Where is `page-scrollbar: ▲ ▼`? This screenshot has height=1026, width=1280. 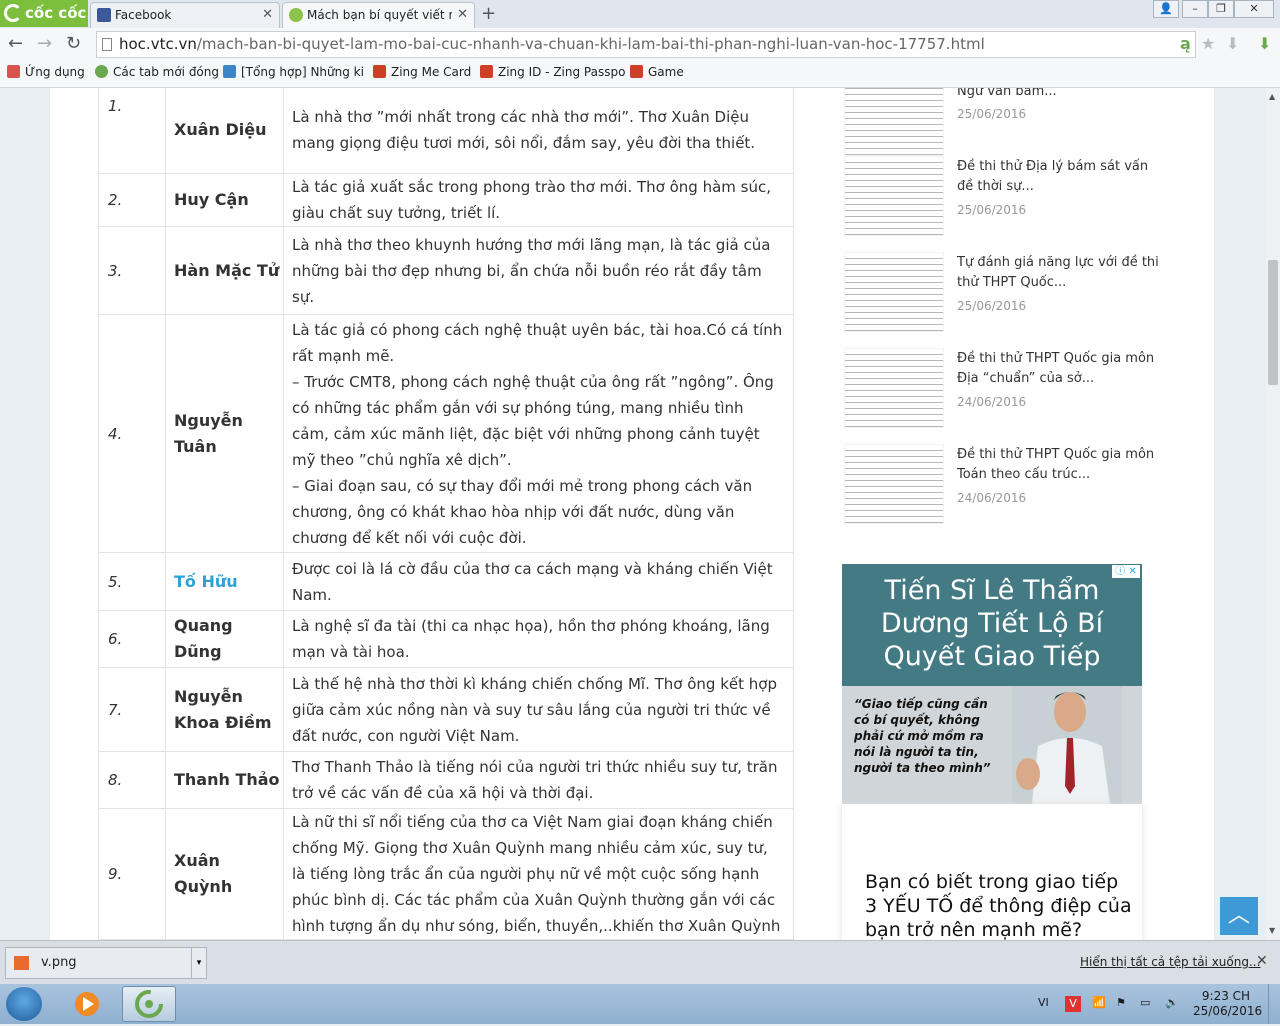
page-scrollbar: ▲ ▼ is located at coordinates (1273, 514).